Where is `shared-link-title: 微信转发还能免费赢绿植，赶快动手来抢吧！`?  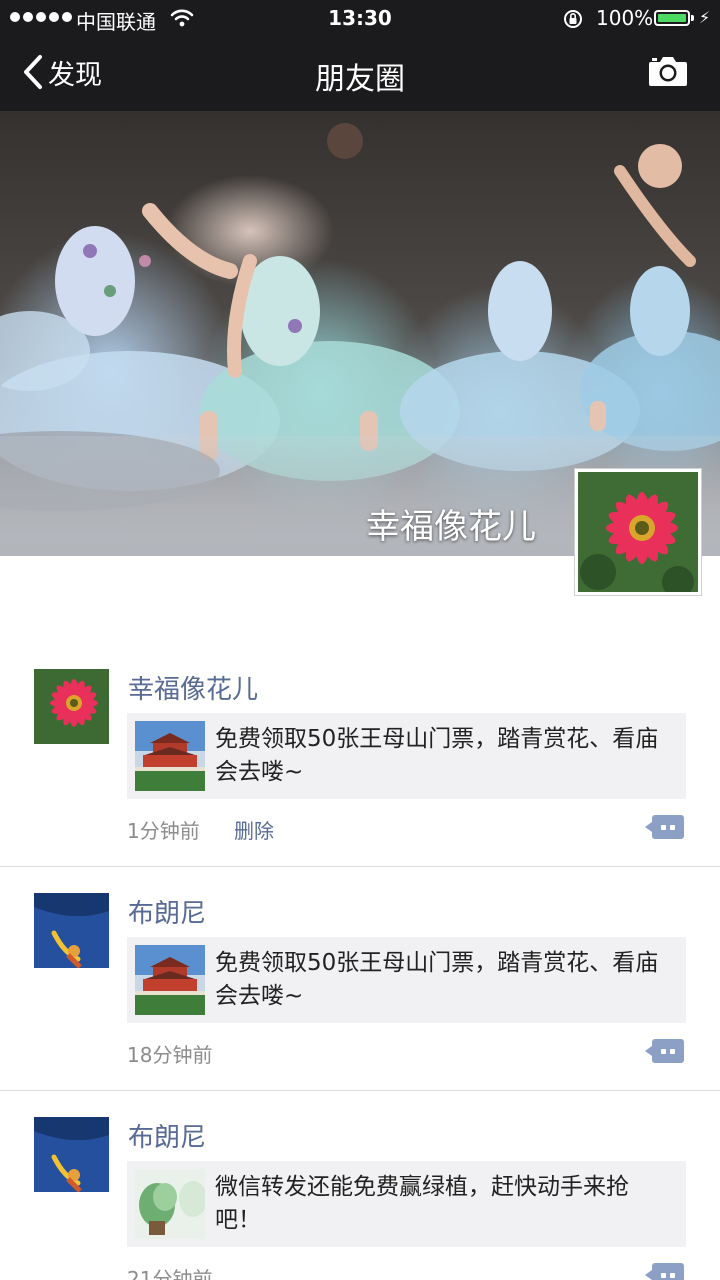 shared-link-title: 微信转发还能免费赢绿植，赶快动手来抢吧！ is located at coordinates (422, 1203).